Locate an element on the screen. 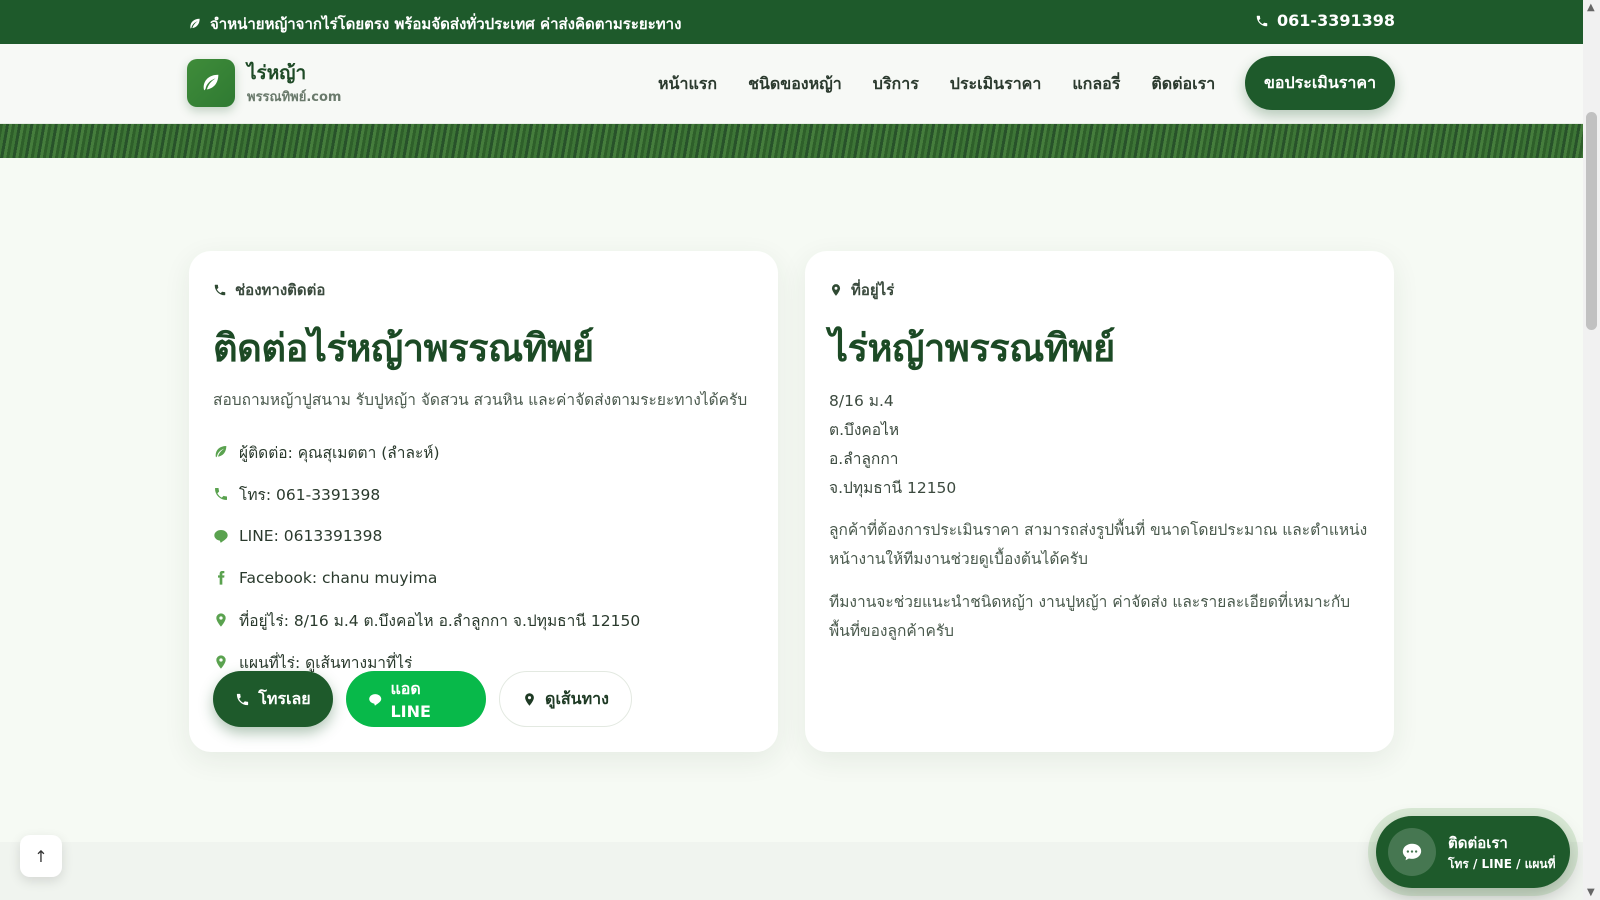 The width and height of the screenshot is (1600, 900). grass-banner is located at coordinates (791, 141).